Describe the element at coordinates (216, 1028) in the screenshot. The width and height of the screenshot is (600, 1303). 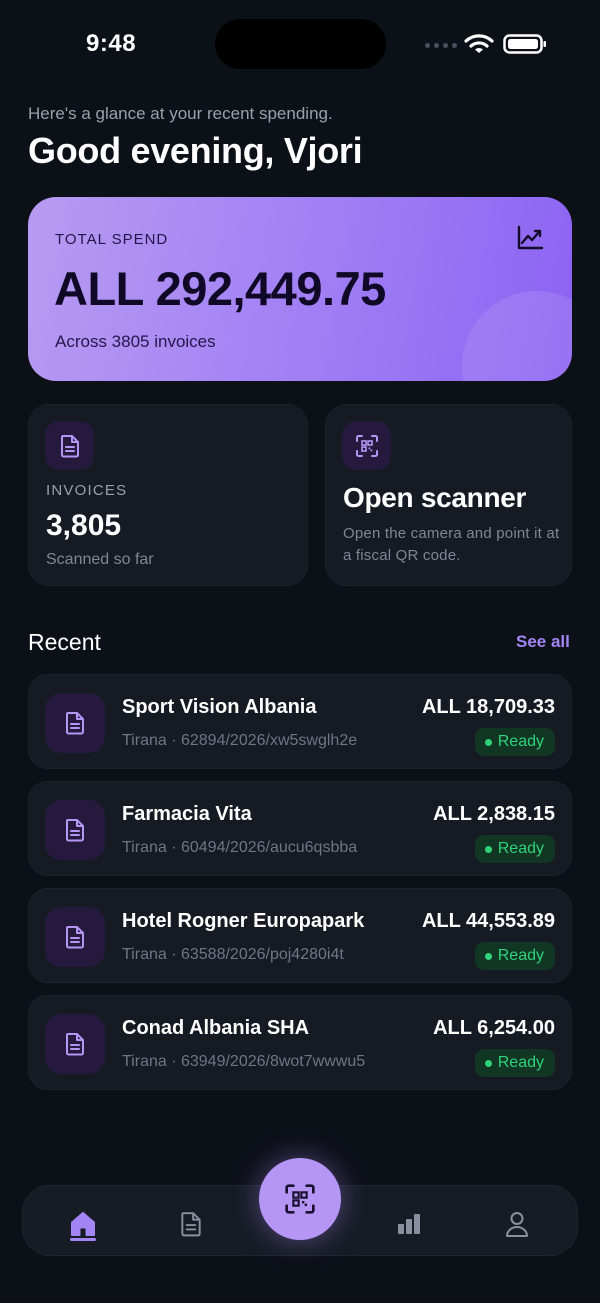
I see `merchant-name: Conad Albania SHA` at that location.